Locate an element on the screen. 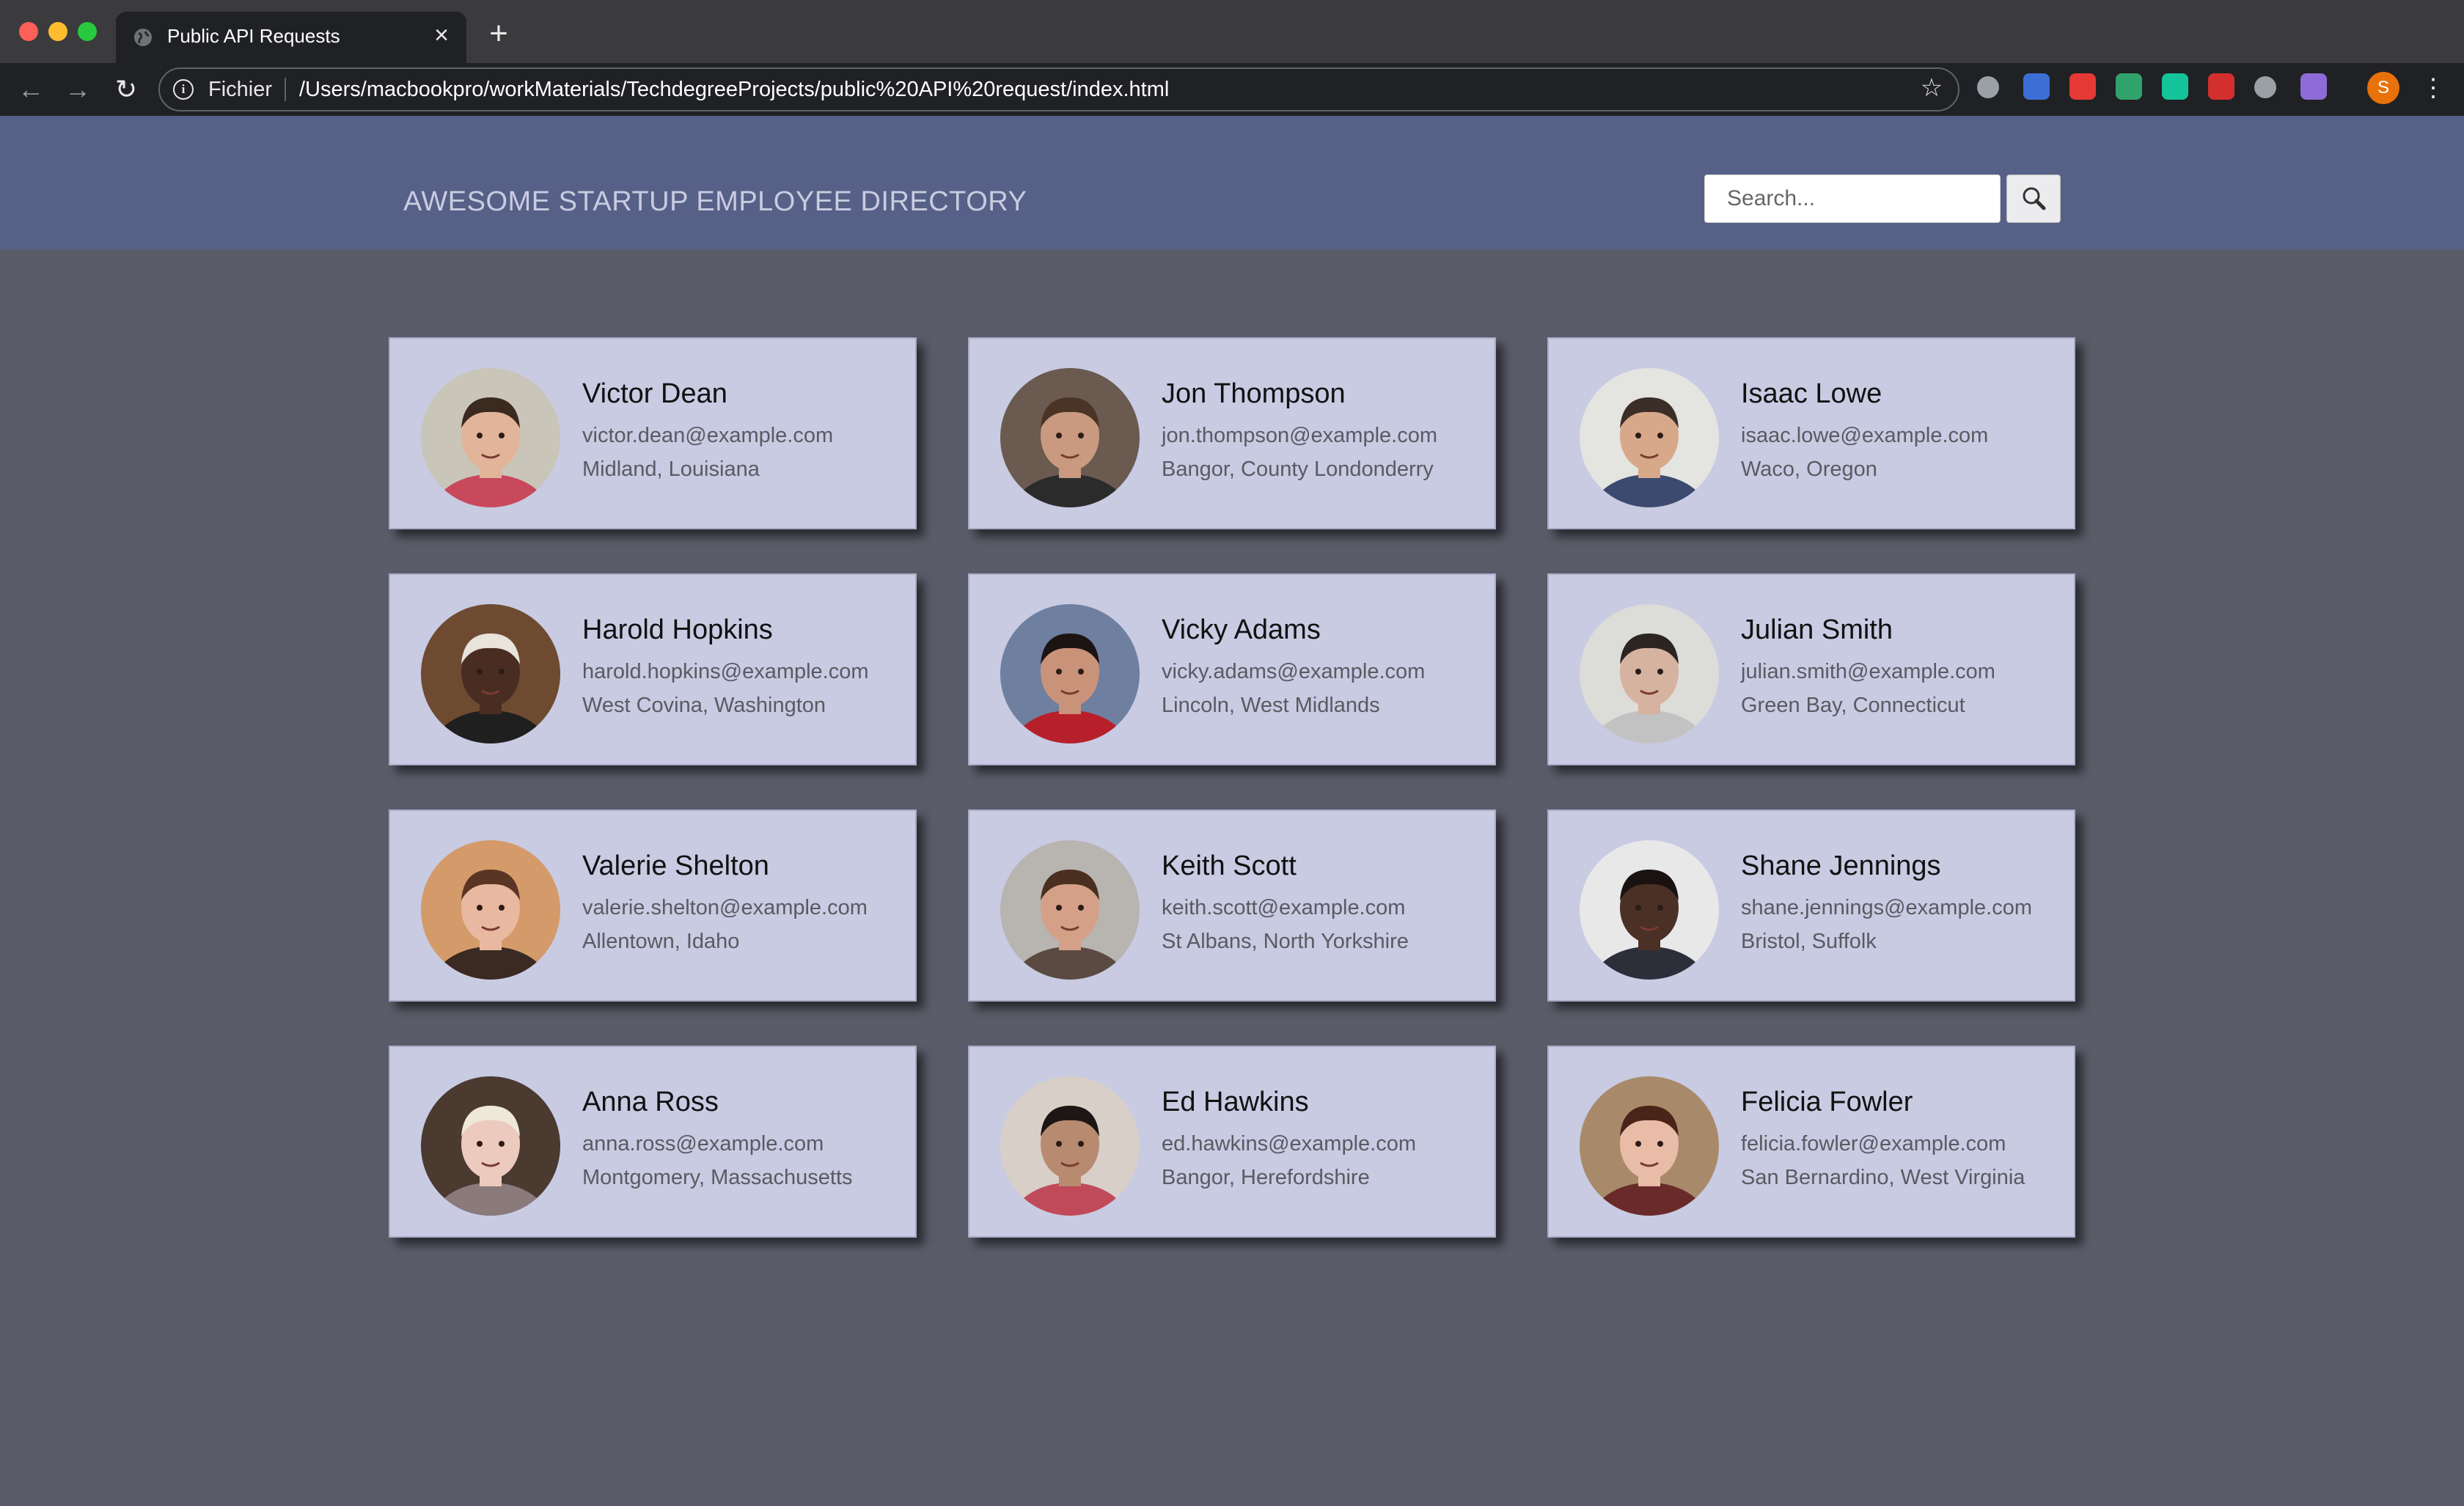  reload-icon: ↻ is located at coordinates (126, 89).